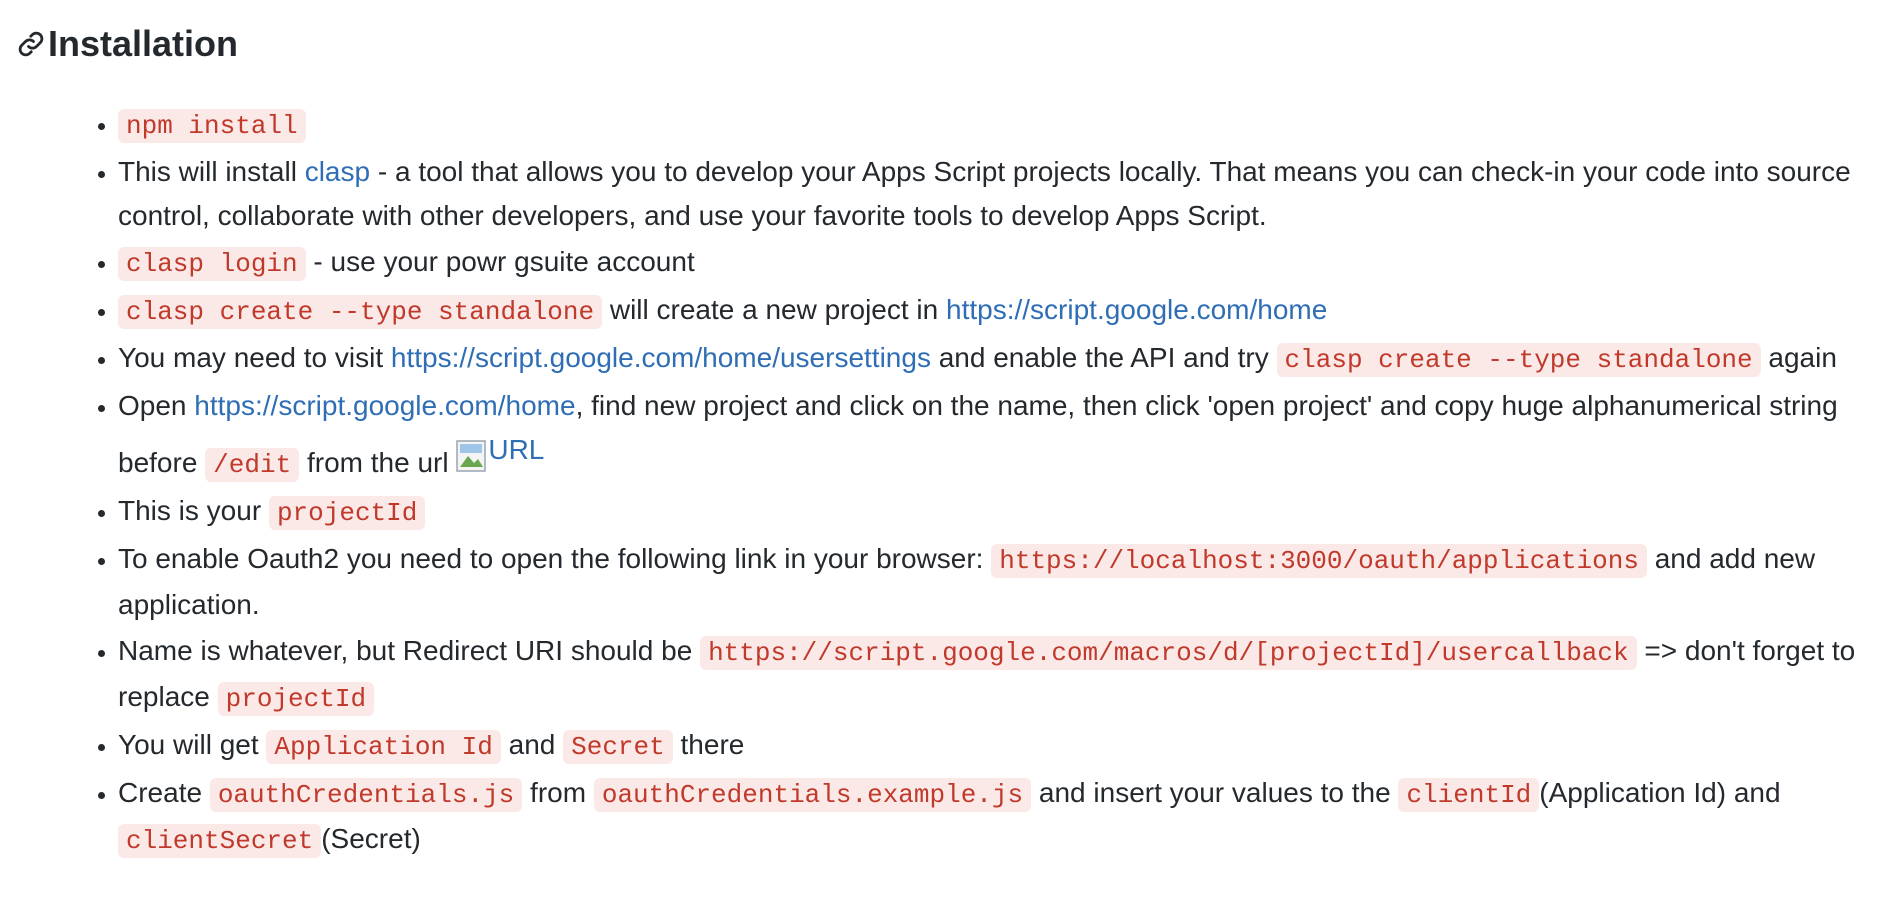 This screenshot has width=1880, height=906. Describe the element at coordinates (1469, 795) in the screenshot. I see `inline-code: clientId` at that location.